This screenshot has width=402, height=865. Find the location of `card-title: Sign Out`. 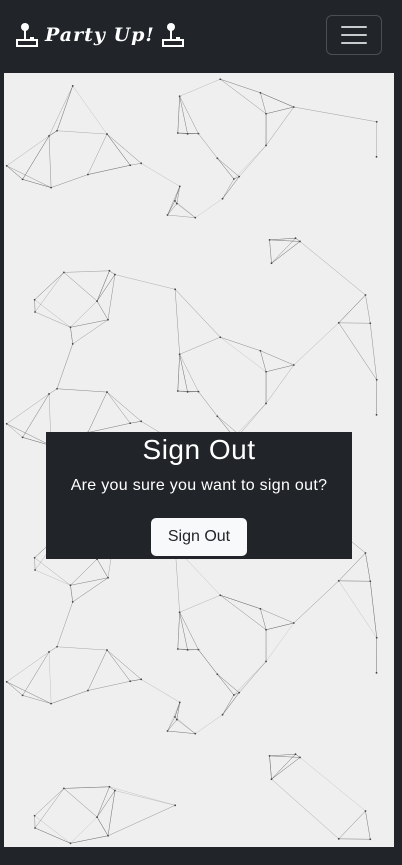

card-title: Sign Out is located at coordinates (199, 449).